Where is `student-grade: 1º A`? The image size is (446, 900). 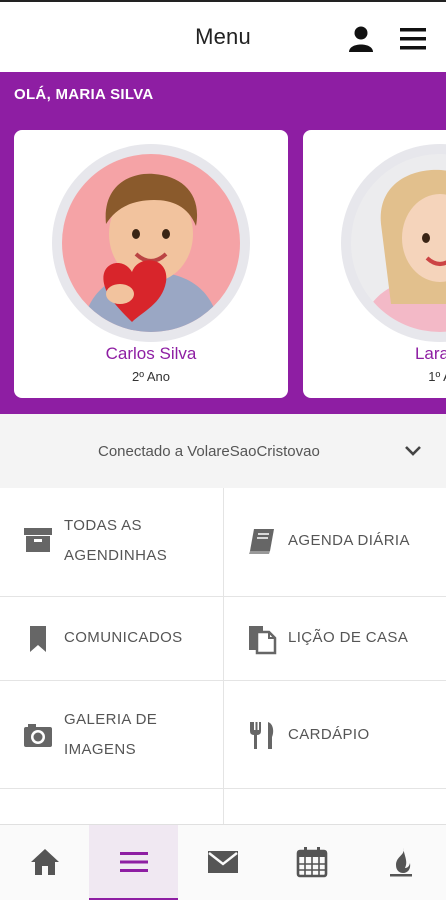 student-grade: 1º A is located at coordinates (437, 376).